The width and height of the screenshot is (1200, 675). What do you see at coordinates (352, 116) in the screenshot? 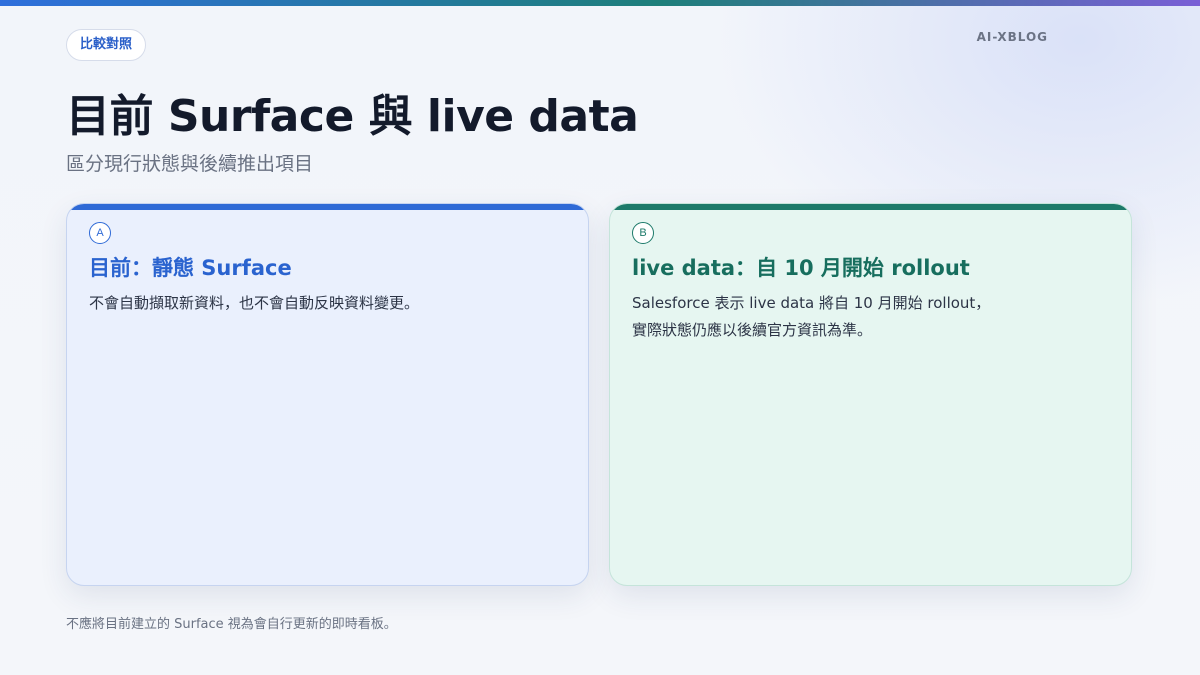
I see `page-title: 目前 Surface 與 live data` at bounding box center [352, 116].